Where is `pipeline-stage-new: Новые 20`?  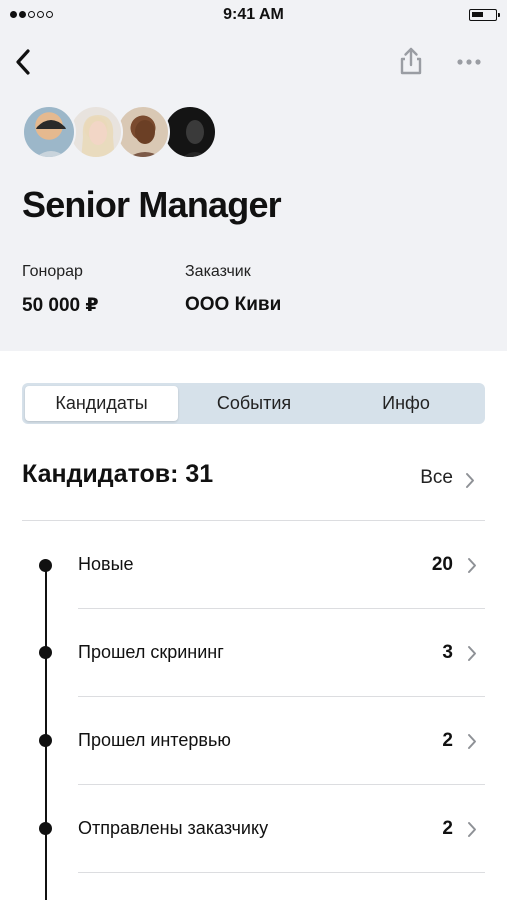 pipeline-stage-new: Новые 20 is located at coordinates (253, 565).